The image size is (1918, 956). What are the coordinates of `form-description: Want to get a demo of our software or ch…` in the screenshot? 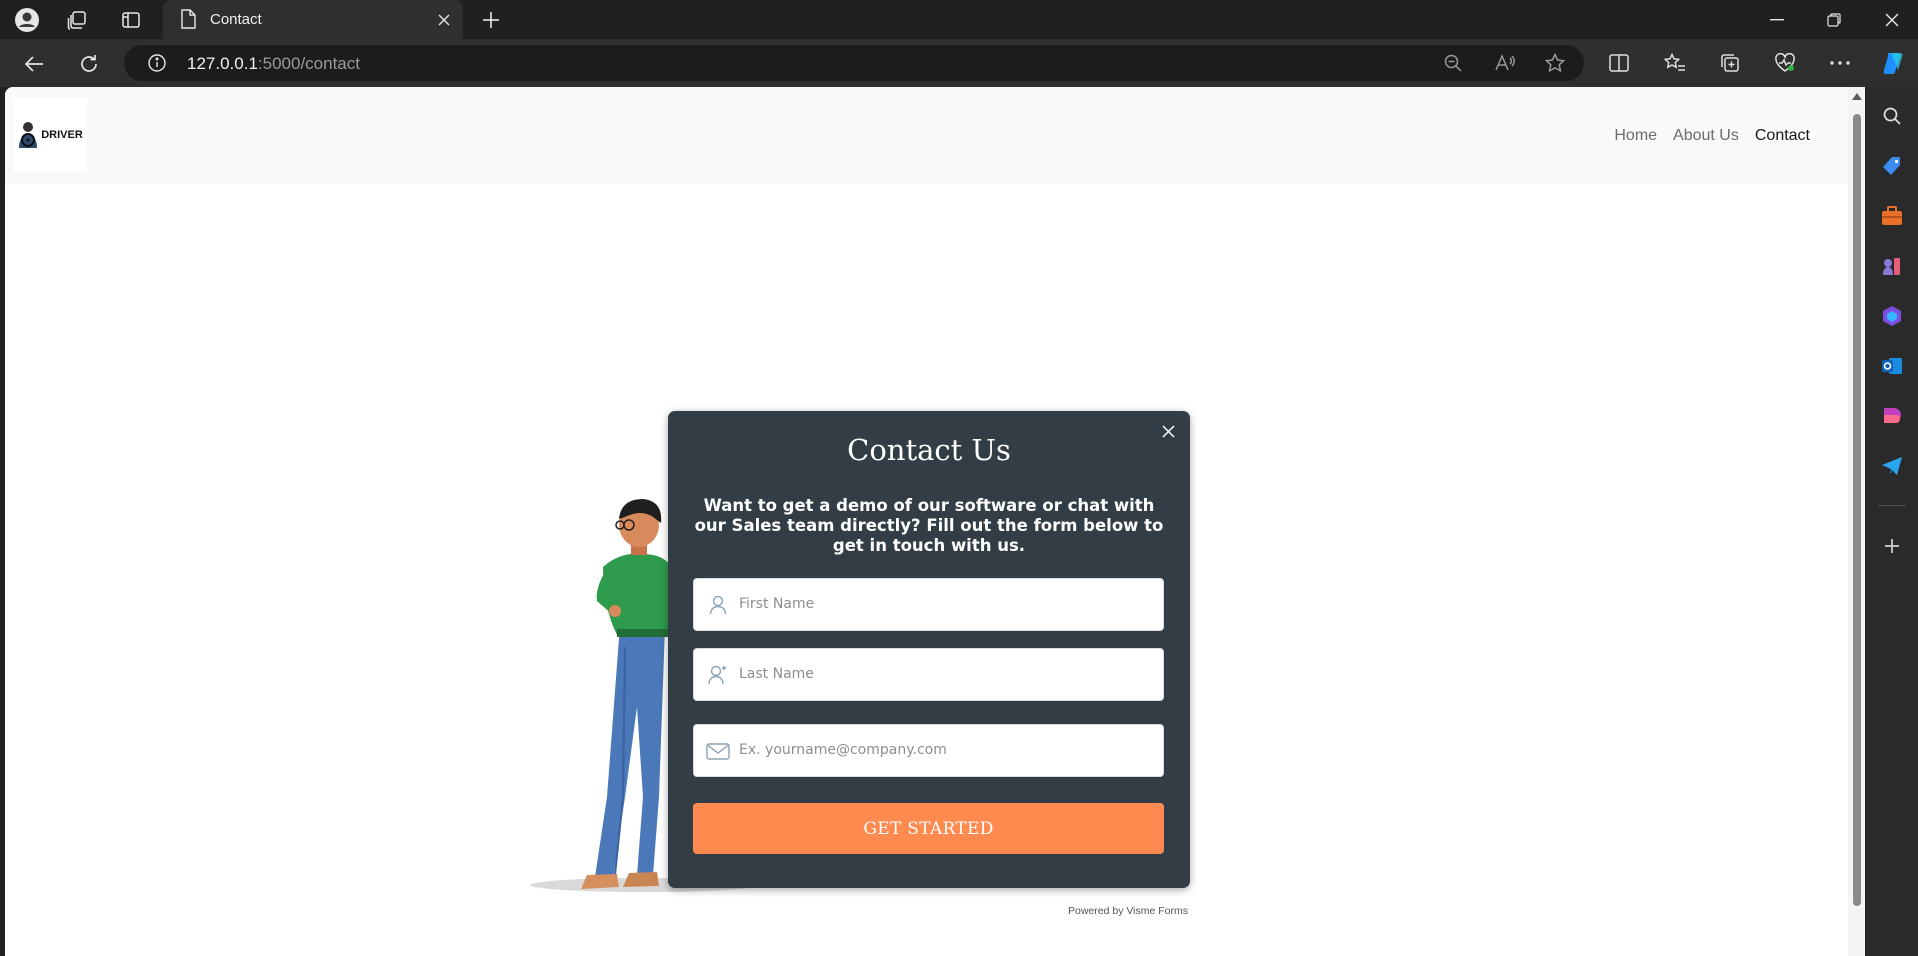 It's located at (929, 525).